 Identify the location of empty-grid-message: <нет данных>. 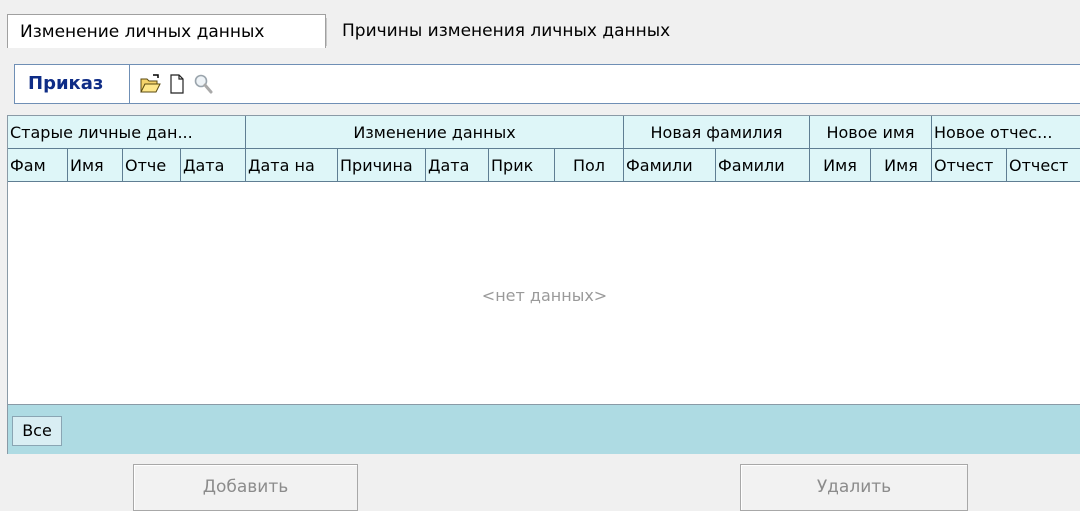
(544, 295).